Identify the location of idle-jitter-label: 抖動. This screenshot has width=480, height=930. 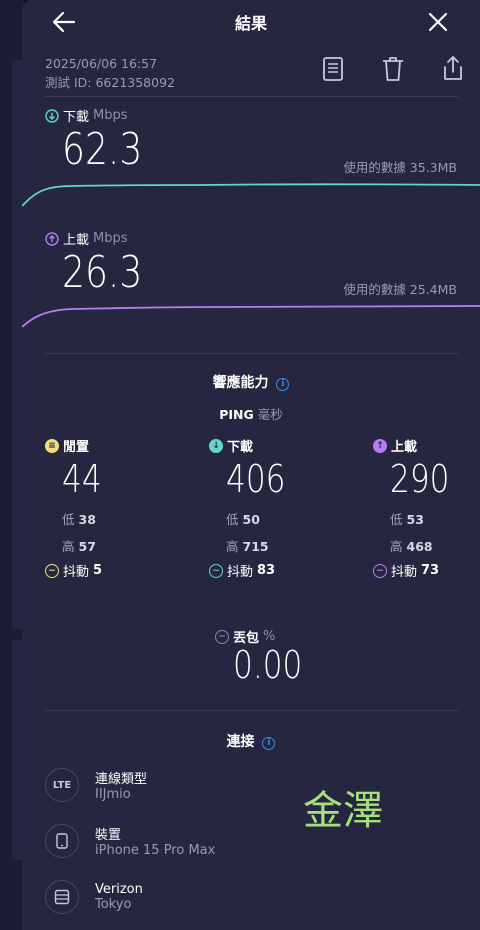
(76, 572).